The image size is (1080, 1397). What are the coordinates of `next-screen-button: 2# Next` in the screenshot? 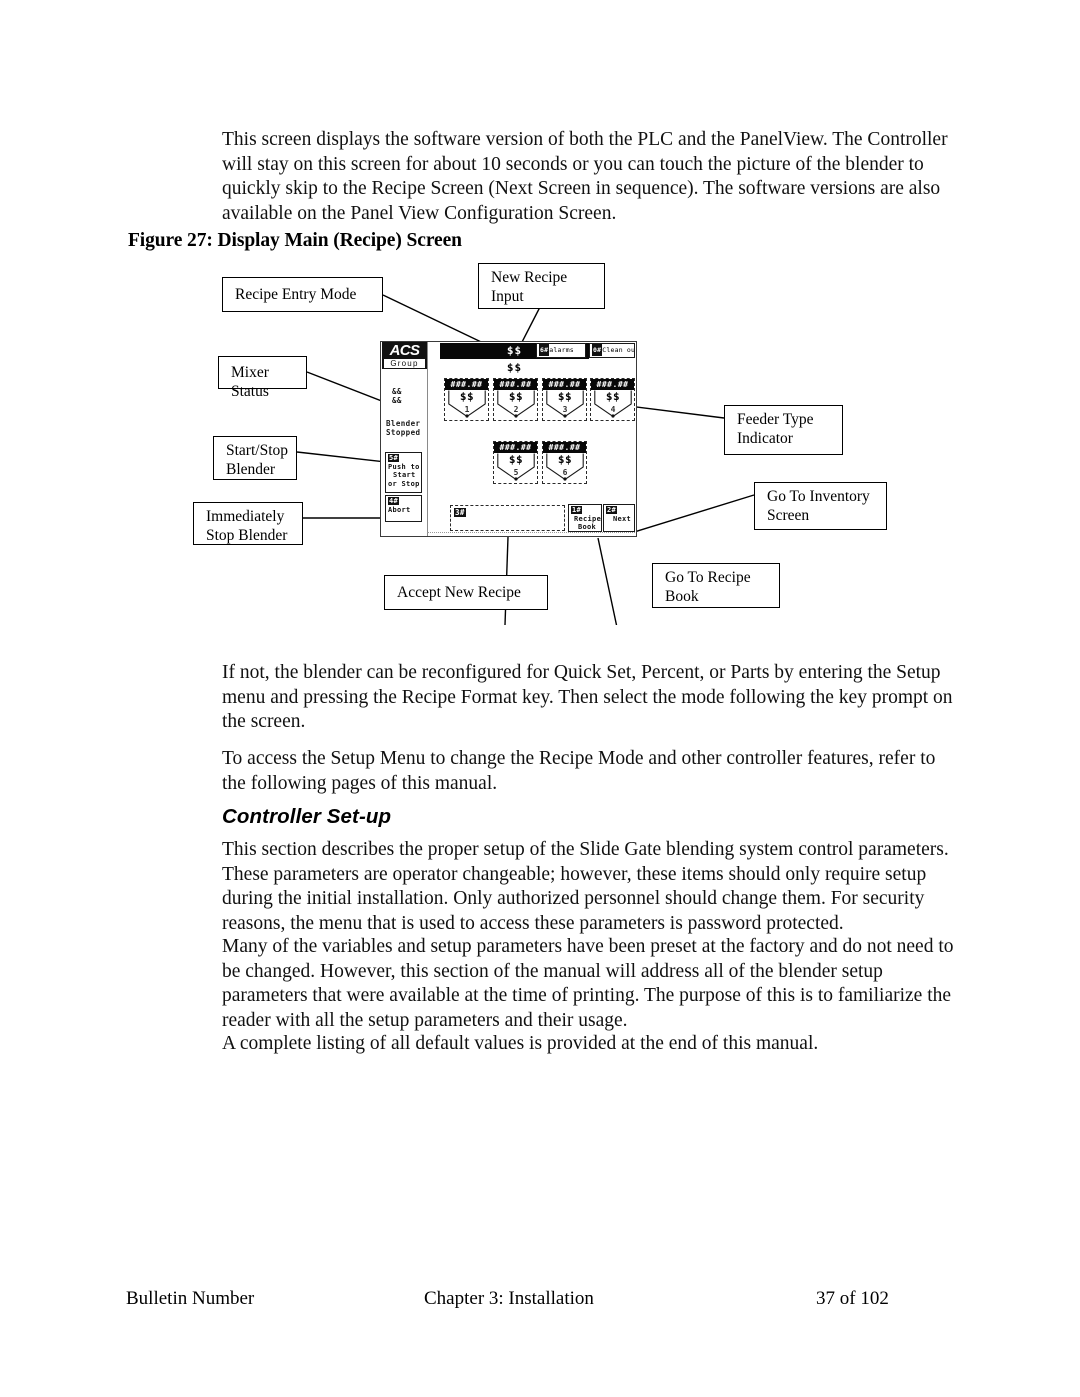 It's located at (619, 518).